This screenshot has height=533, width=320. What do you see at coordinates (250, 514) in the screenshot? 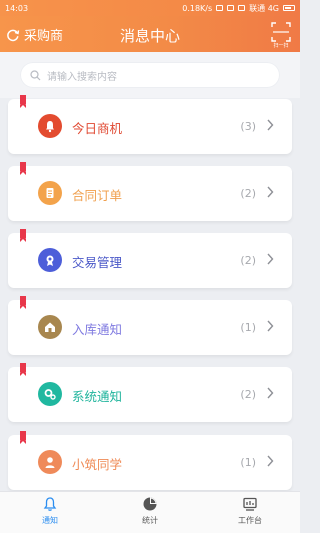
I see `tab-workbench: 工作台` at bounding box center [250, 514].